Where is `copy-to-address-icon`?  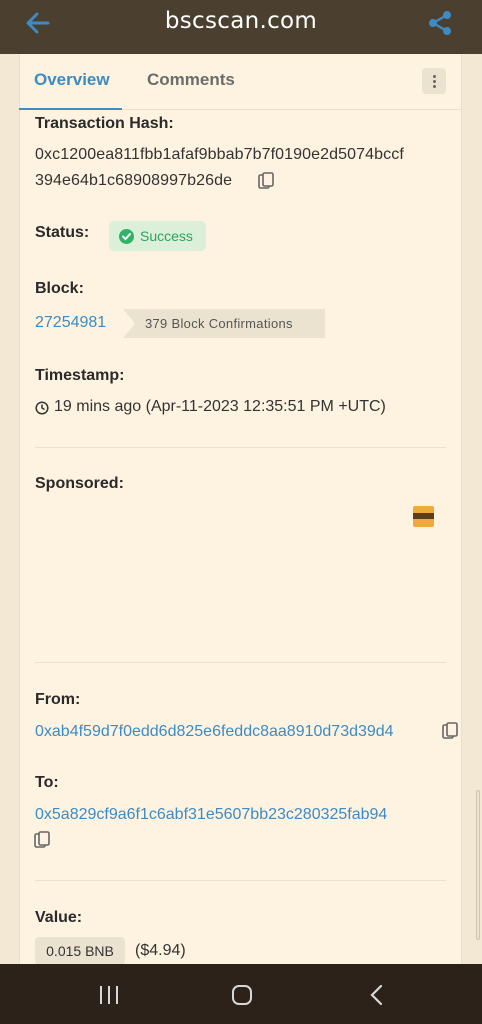 copy-to-address-icon is located at coordinates (42, 840).